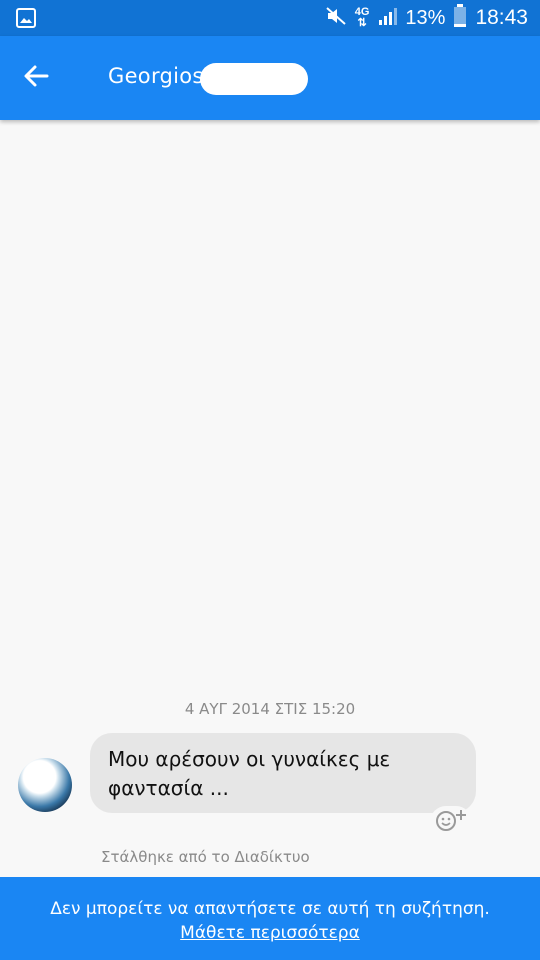 The image size is (540, 960). I want to click on redacted-surname, so click(254, 79).